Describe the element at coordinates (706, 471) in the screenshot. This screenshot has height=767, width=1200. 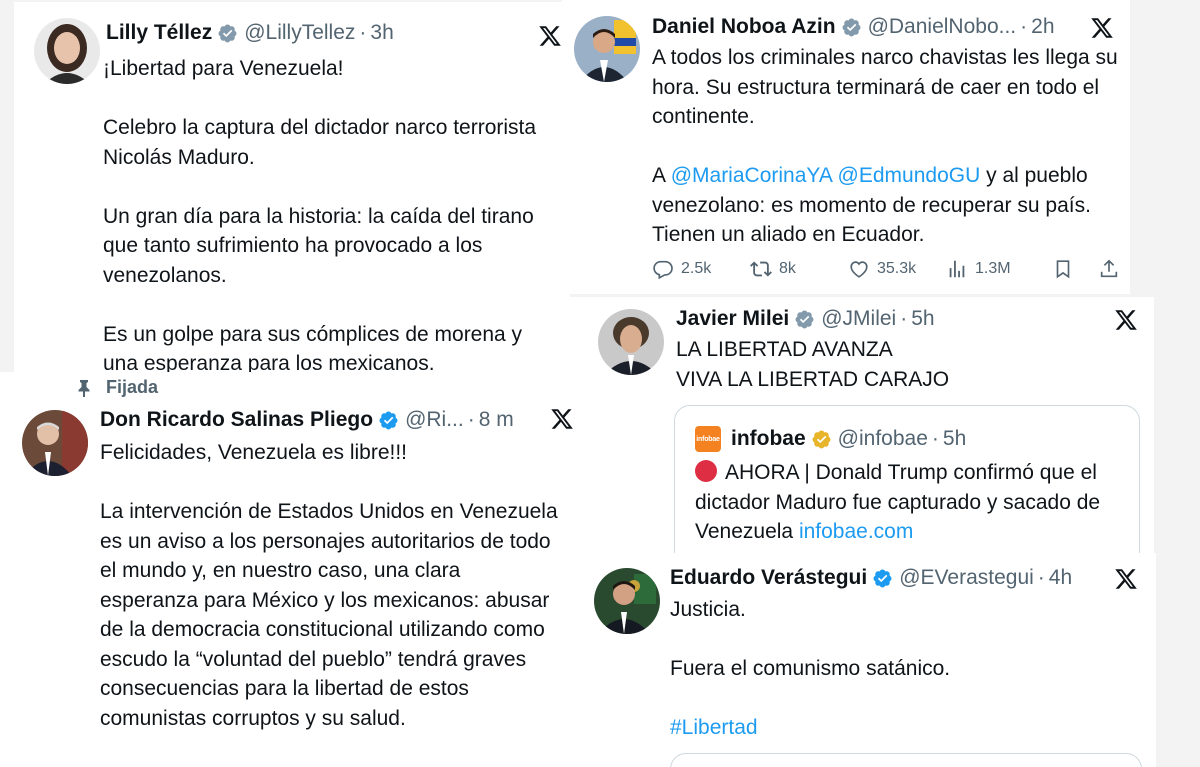
I see `red-circle-icon` at that location.